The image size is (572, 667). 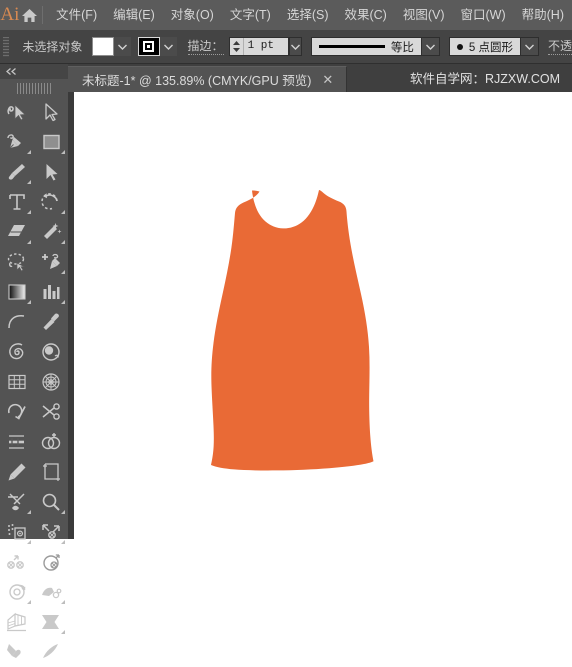 I want to click on fill-color-swatch, so click(x=102, y=46).